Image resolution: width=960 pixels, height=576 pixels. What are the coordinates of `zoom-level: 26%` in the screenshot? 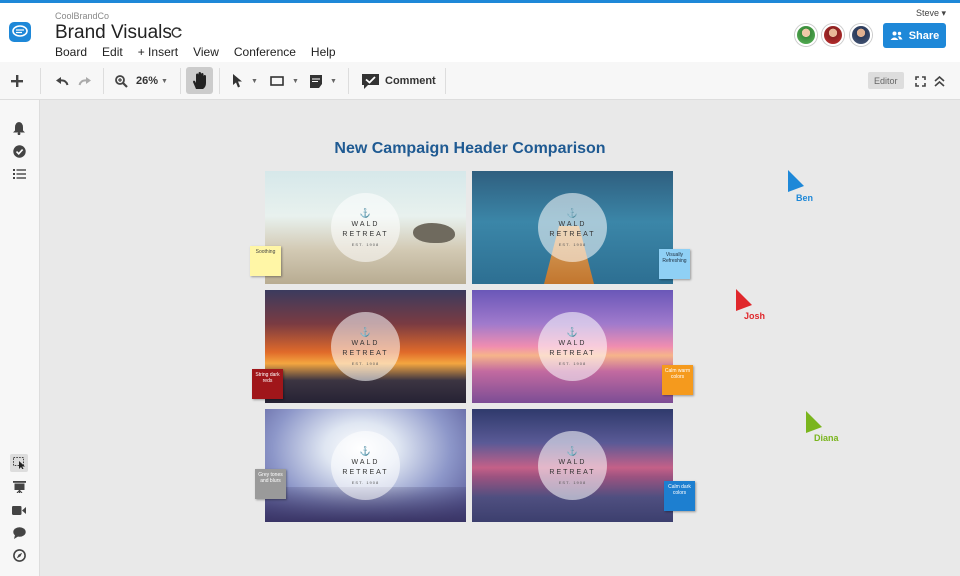 It's located at (147, 81).